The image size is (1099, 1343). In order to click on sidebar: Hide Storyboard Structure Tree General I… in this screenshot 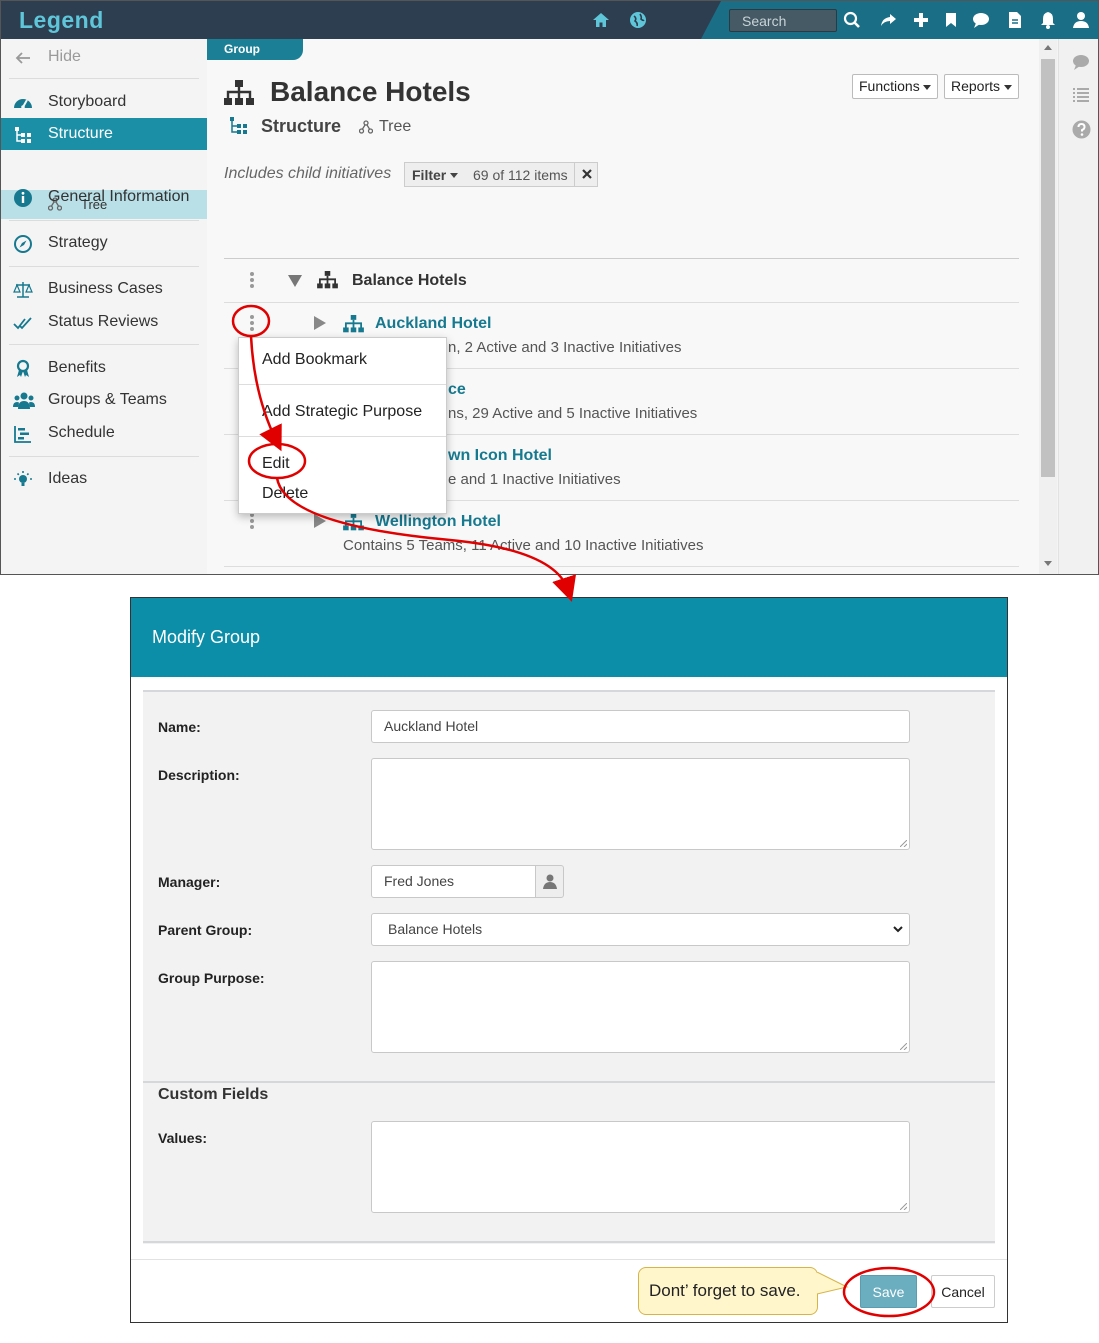, I will do `click(104, 306)`.